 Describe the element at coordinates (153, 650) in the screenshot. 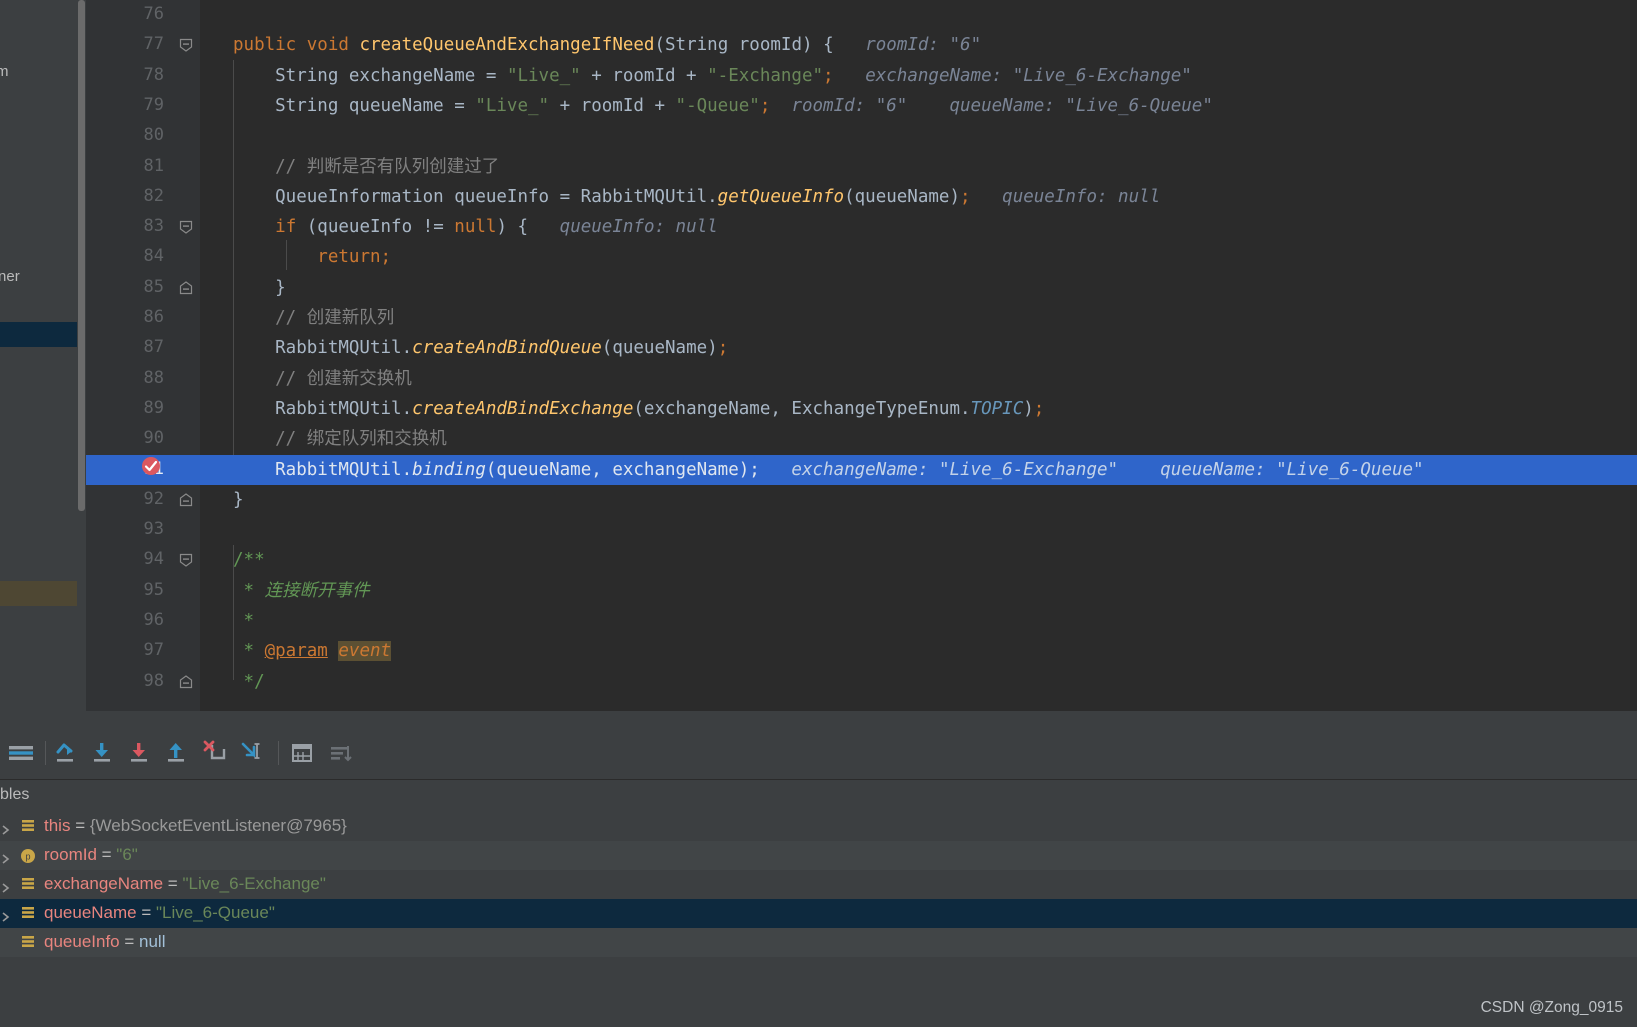

I see `line-number: 97` at that location.